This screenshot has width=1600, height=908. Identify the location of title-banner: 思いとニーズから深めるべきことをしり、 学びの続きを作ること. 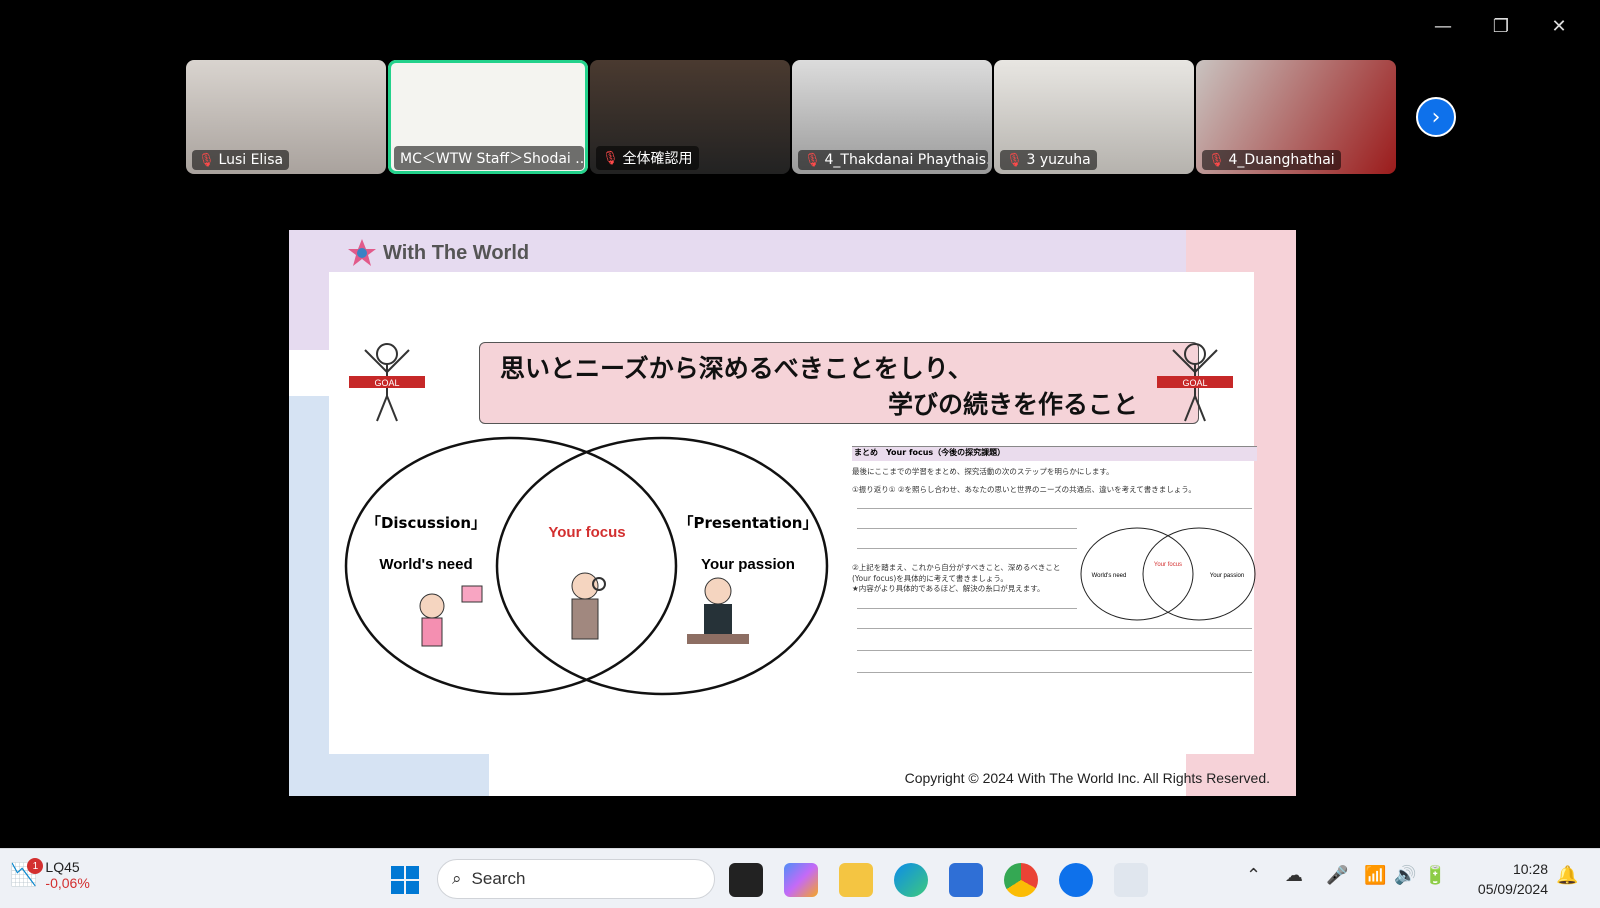
(839, 383).